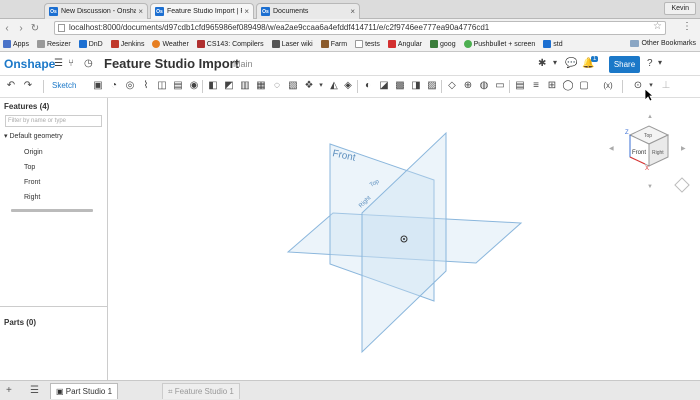 Image resolution: width=700 pixels, height=400 pixels. What do you see at coordinates (568, 86) in the screenshot?
I see `appearance-icon: ◯` at bounding box center [568, 86].